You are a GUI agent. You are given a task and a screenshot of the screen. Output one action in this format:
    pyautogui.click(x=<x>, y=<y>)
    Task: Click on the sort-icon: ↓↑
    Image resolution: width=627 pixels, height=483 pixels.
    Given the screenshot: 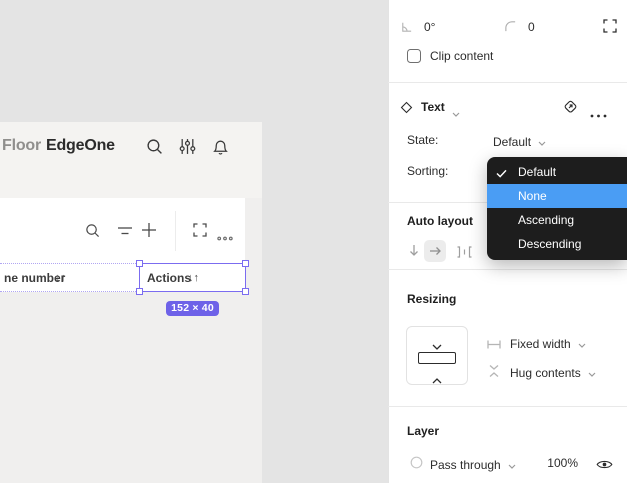 What is the action you would take?
    pyautogui.click(x=60, y=278)
    